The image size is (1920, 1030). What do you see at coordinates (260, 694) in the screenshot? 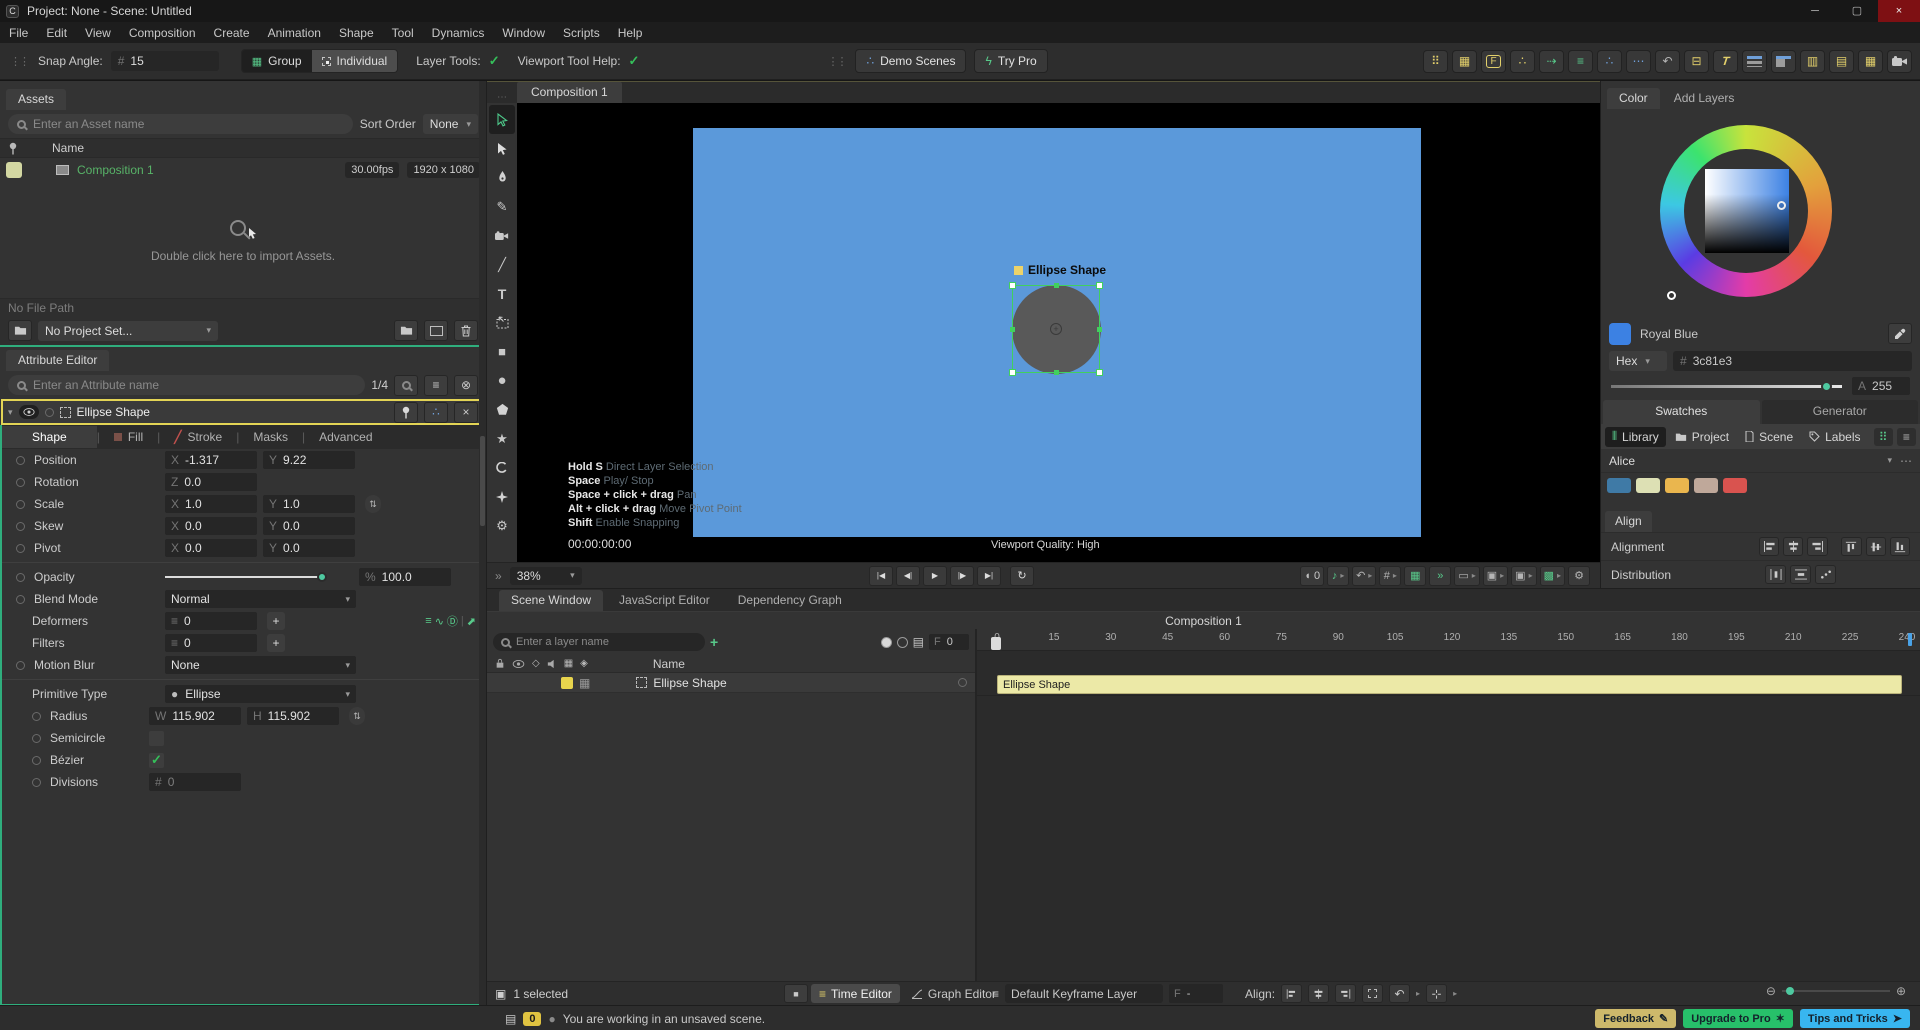
I see `primitive-type-dropdown: ● Ellipse ▾` at bounding box center [260, 694].